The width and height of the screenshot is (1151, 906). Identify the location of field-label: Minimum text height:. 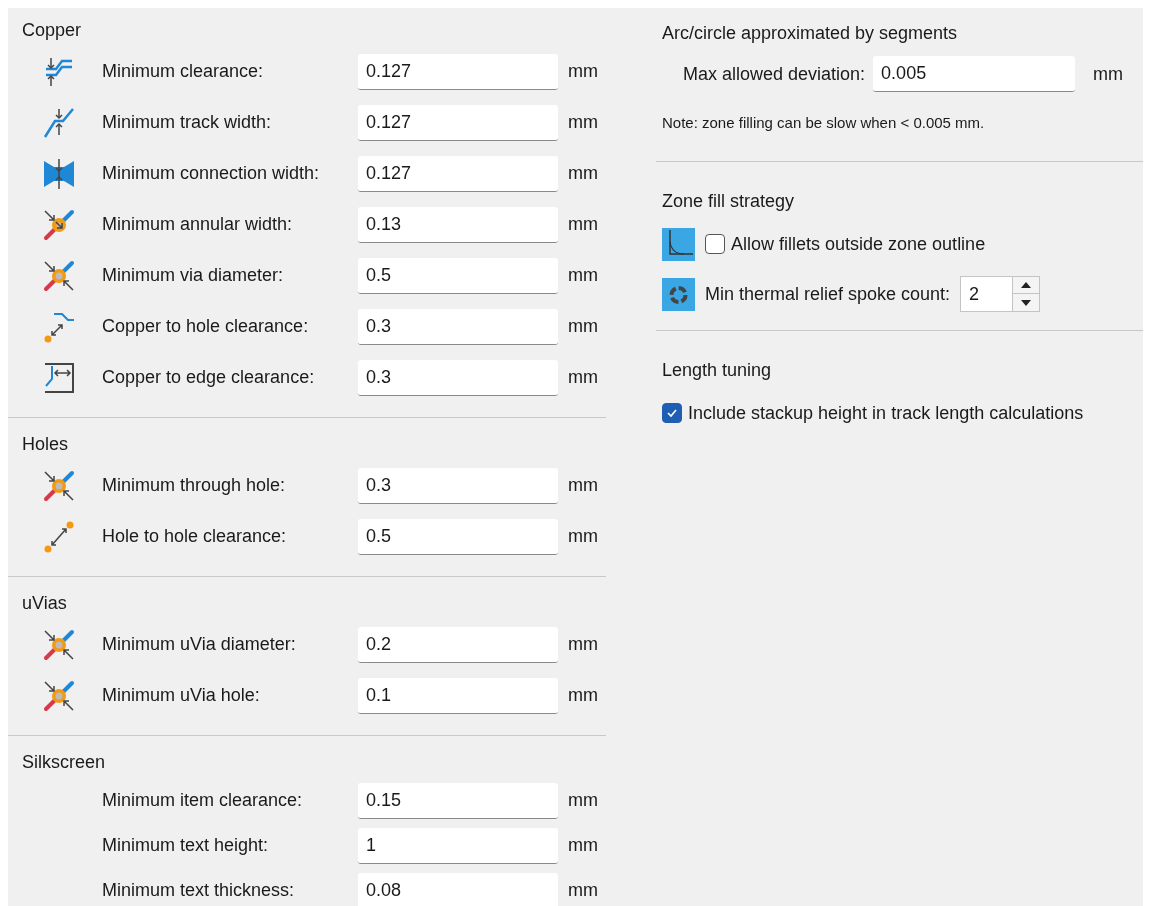
(186, 845).